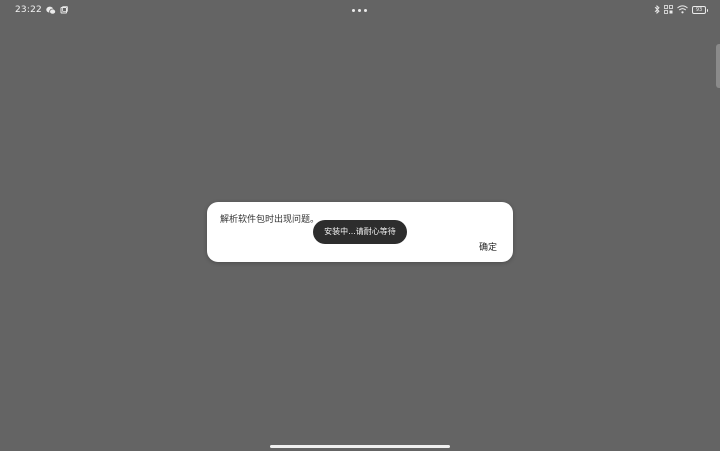  I want to click on wifi-icon, so click(682, 9).